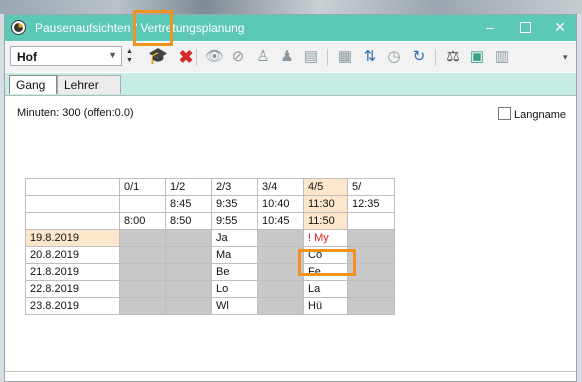 The image size is (582, 382). What do you see at coordinates (280, 204) in the screenshot?
I see `period-start: 10:40` at bounding box center [280, 204].